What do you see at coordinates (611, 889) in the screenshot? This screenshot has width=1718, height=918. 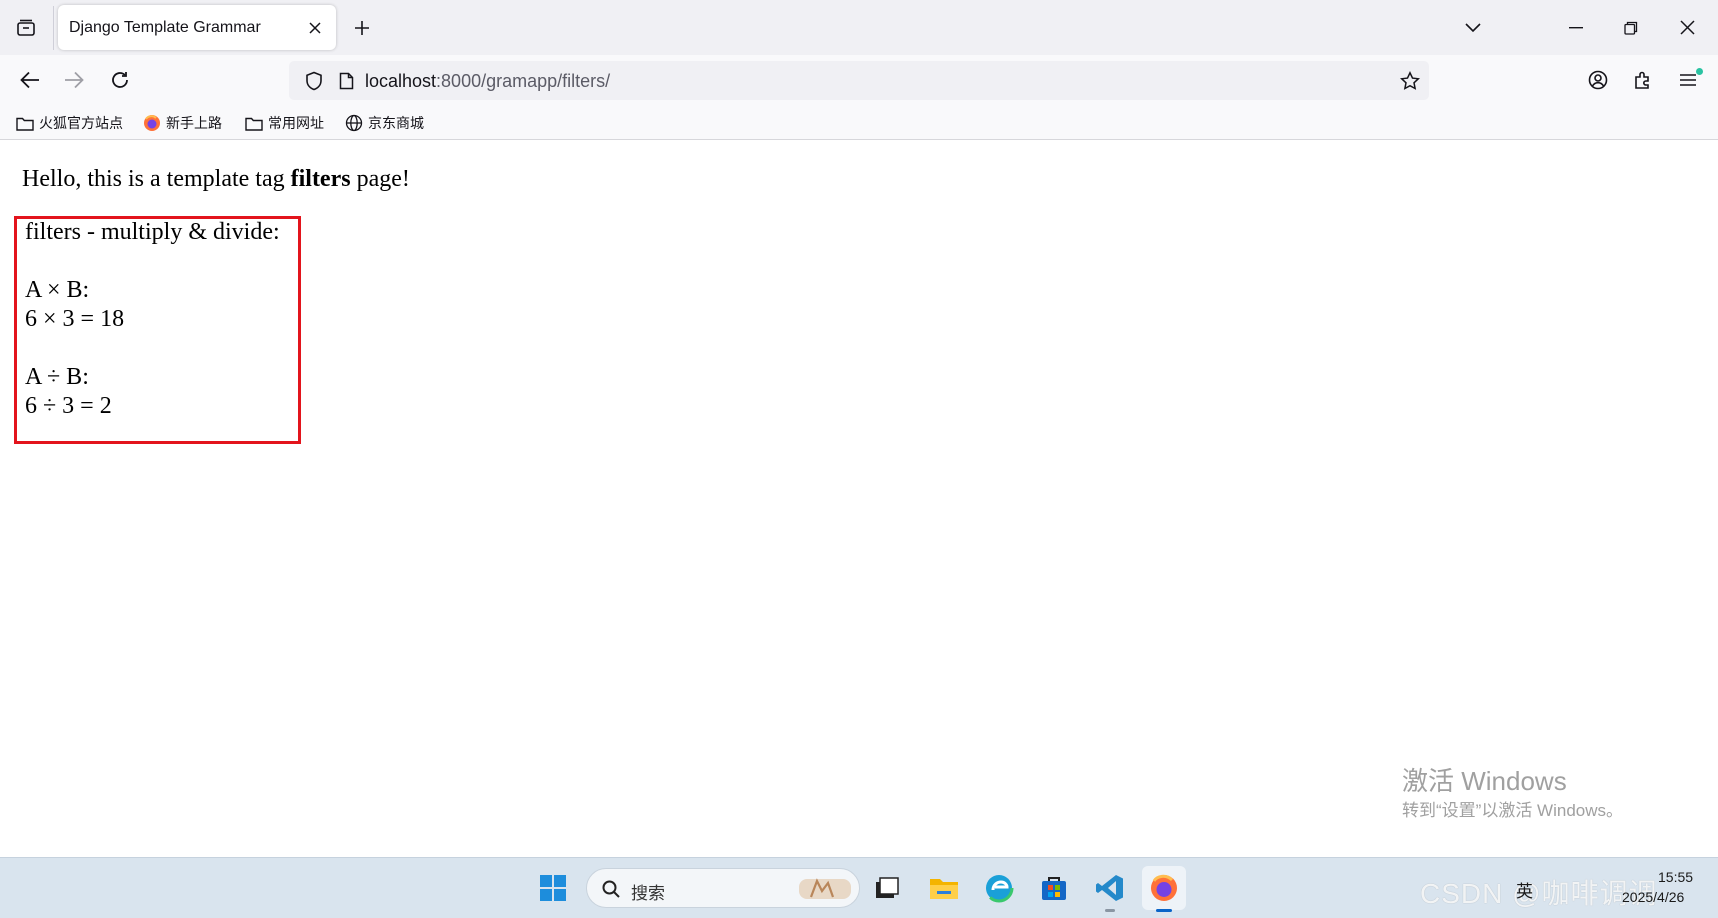 I see `search-icon` at bounding box center [611, 889].